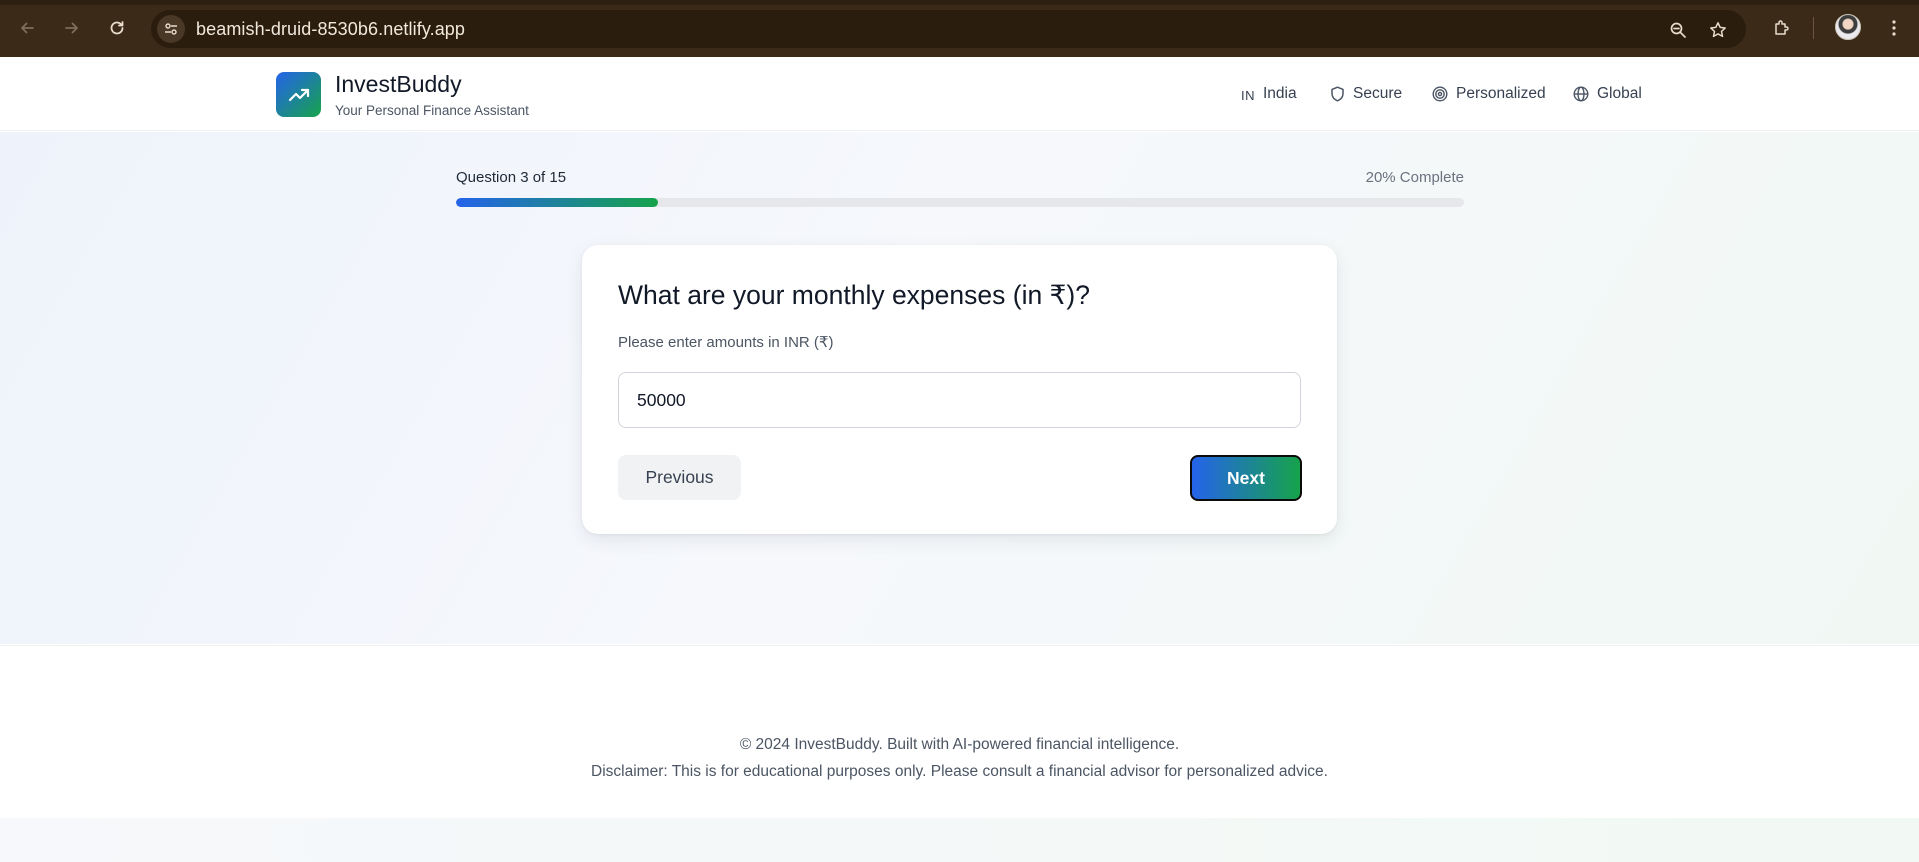 This screenshot has width=1919, height=862. Describe the element at coordinates (432, 110) in the screenshot. I see `brand-tagline: Your Personal Finance Assistant` at that location.